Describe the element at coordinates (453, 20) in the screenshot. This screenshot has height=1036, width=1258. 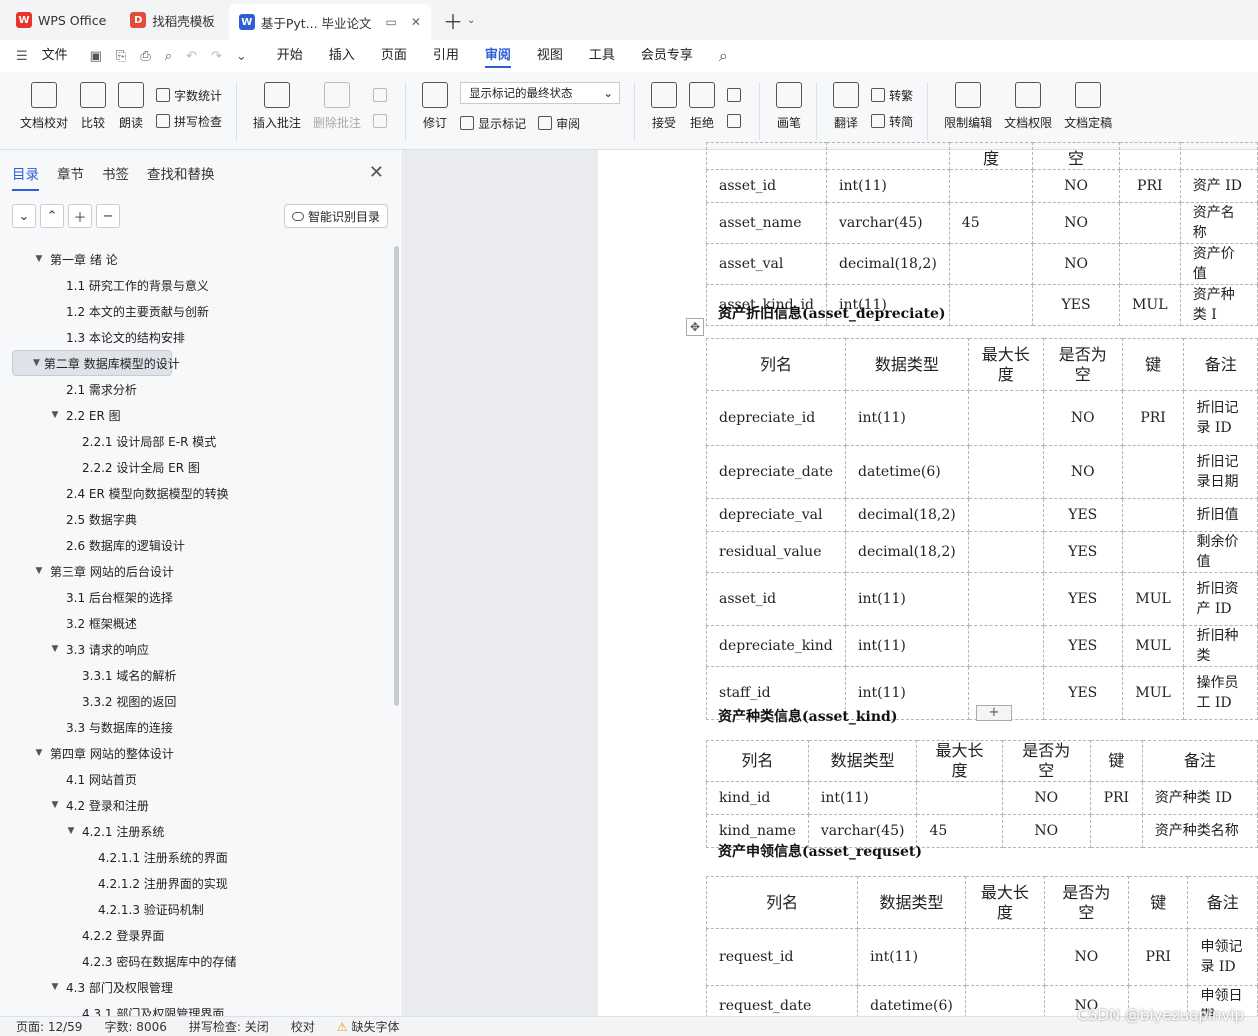
I see `new-tab-icon: ＋` at that location.